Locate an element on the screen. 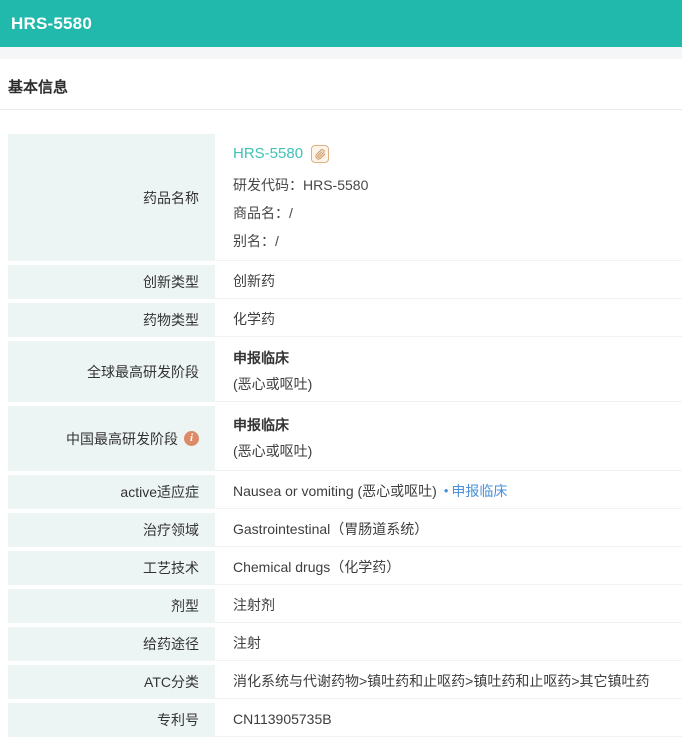 The height and width of the screenshot is (740, 682). table-row-innovation-type: 创新类型 创新药 is located at coordinates (345, 282).